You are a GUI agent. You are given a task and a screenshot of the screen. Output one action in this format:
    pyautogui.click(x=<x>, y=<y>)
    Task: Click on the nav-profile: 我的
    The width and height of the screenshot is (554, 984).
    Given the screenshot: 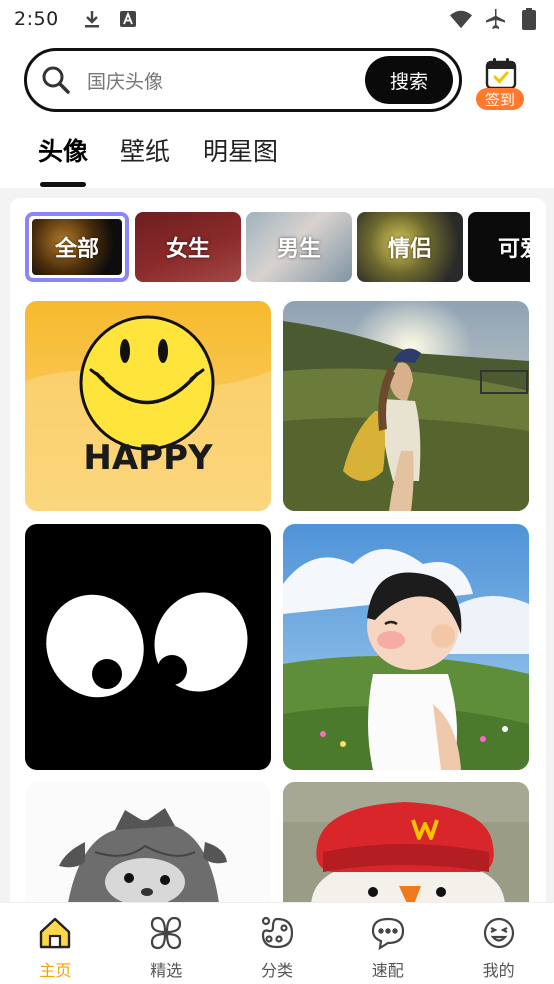 What is the action you would take?
    pyautogui.click(x=498, y=943)
    